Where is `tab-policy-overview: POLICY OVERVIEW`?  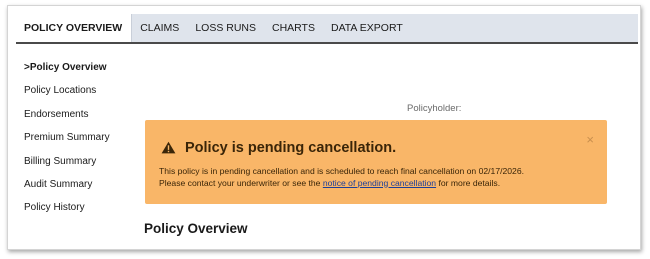 tab-policy-overview: POLICY OVERVIEW is located at coordinates (74, 28).